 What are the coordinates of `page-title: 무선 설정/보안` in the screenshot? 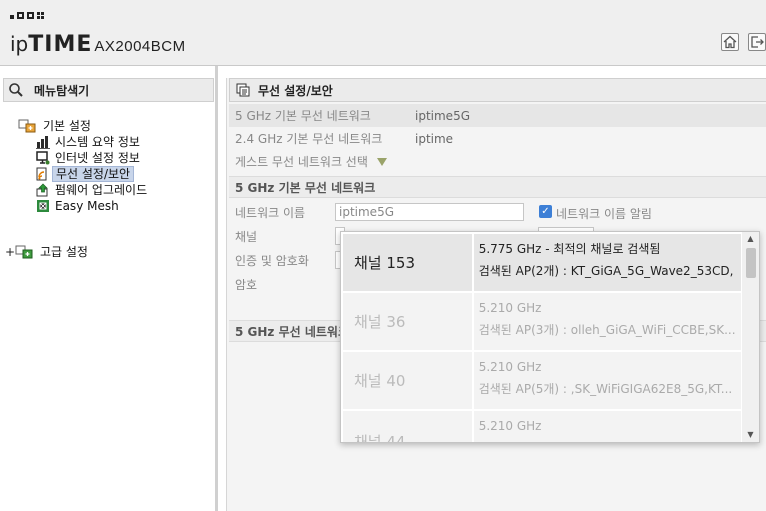 It's located at (295, 90).